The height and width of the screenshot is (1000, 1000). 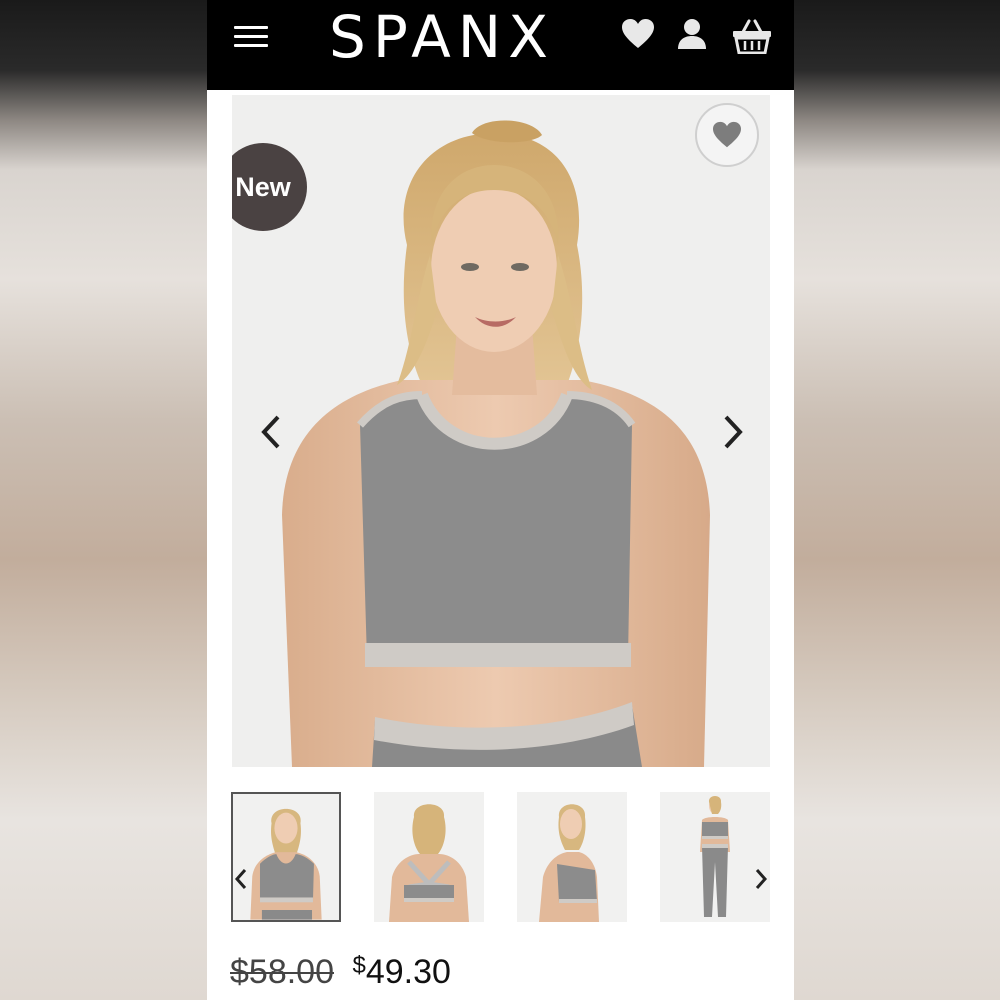 I want to click on wishlist-heart-icon, so click(x=727, y=134).